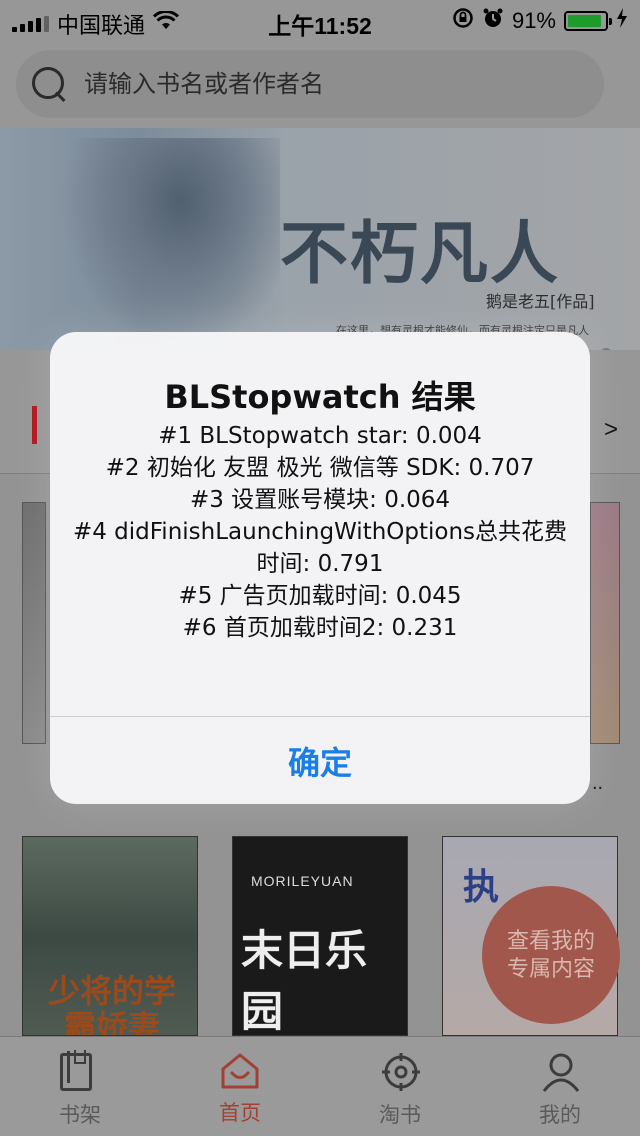  I want to click on tab-label: 书架, so click(80, 1115).